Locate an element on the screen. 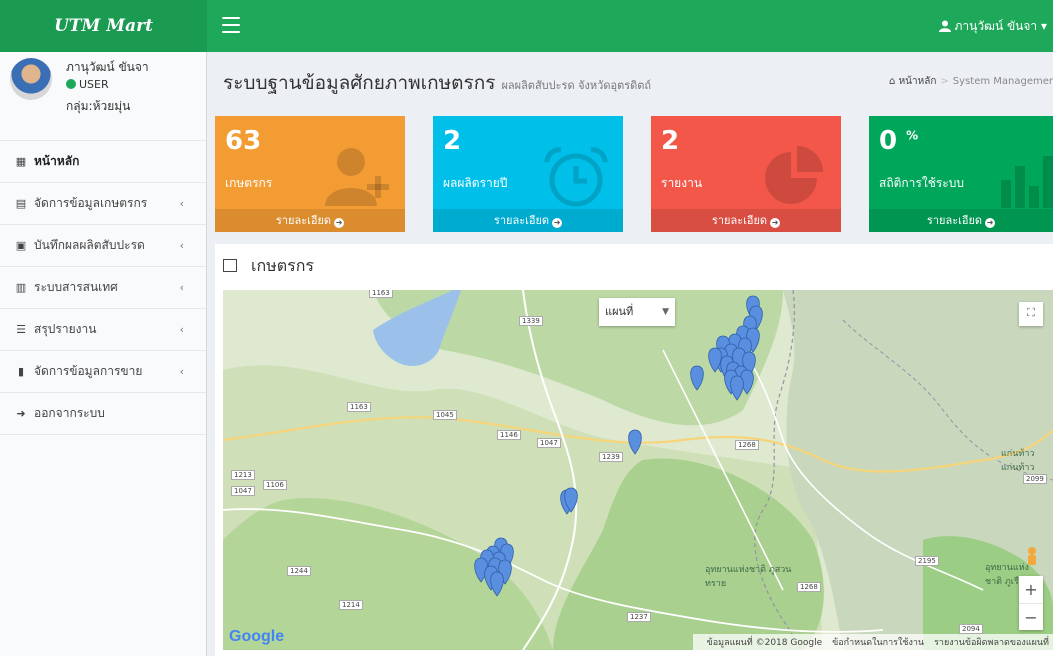 The height and width of the screenshot is (656, 1053). stat-value: 0 % is located at coordinates (899, 141).